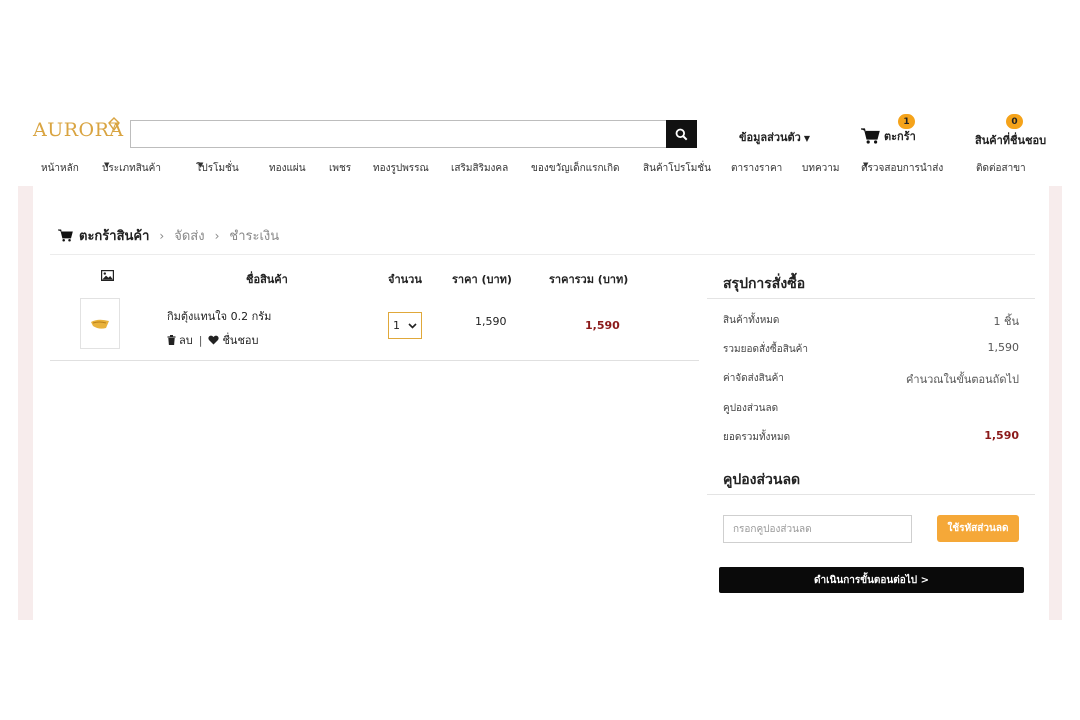  Describe the element at coordinates (60, 168) in the screenshot. I see `nav-item-home: หน้าหลัก` at that location.